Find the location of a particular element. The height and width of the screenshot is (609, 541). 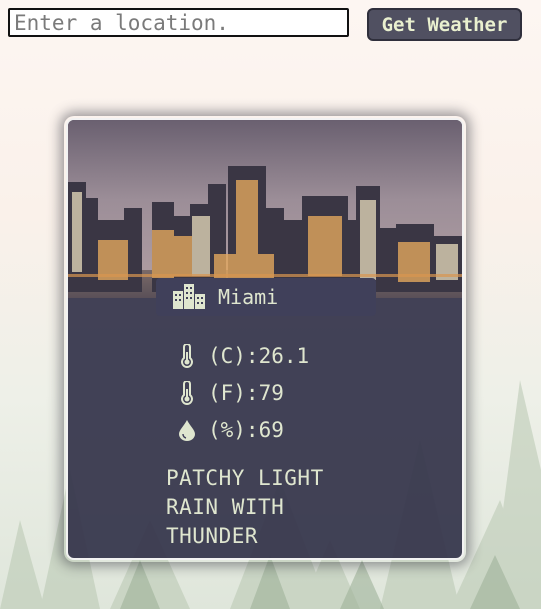

weather-condition: PATCHY LIGHT RAIN WITH THUNDER is located at coordinates (245, 507).